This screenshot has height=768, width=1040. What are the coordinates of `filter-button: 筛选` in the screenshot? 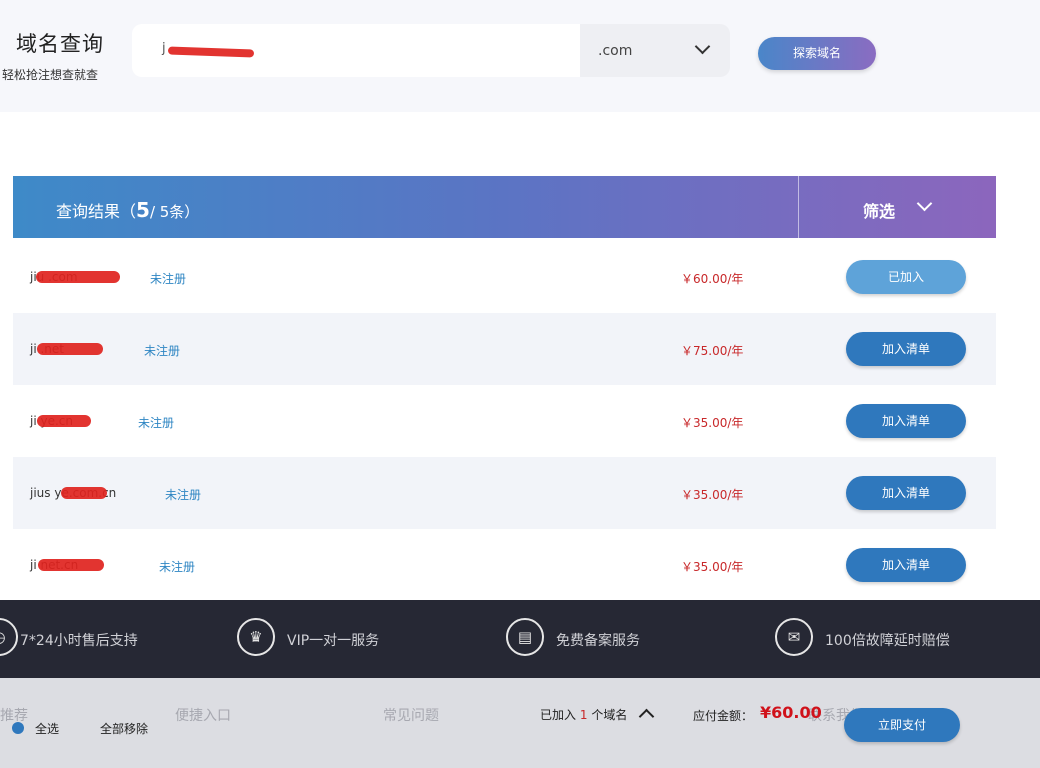 It's located at (879, 210).